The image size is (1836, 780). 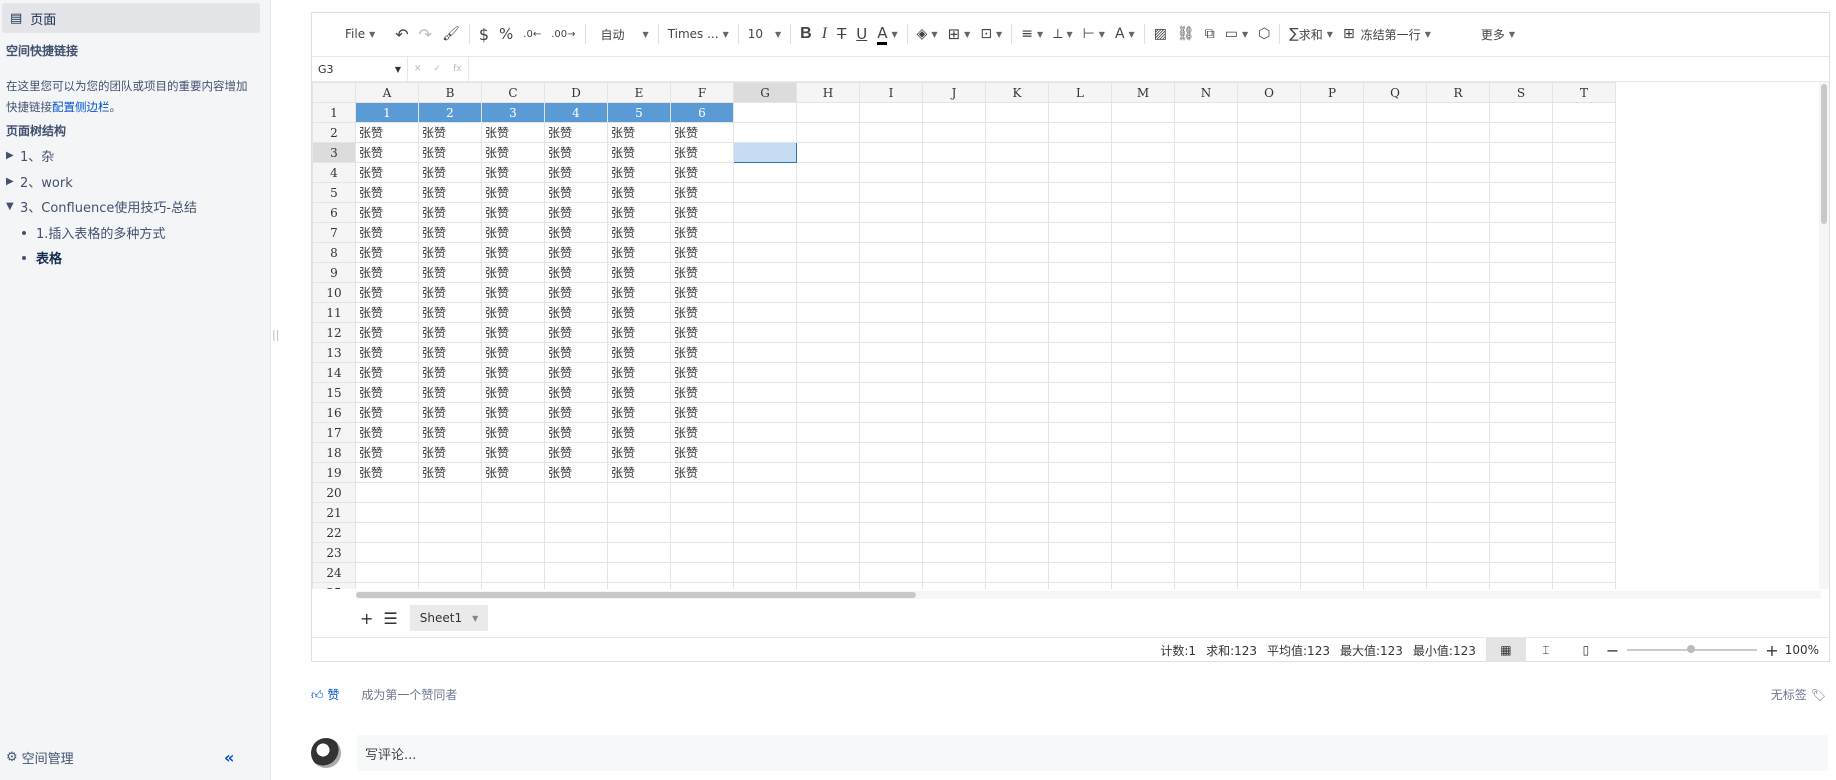 What do you see at coordinates (702, 212) in the screenshot?
I see `cell-F6: 张赞` at bounding box center [702, 212].